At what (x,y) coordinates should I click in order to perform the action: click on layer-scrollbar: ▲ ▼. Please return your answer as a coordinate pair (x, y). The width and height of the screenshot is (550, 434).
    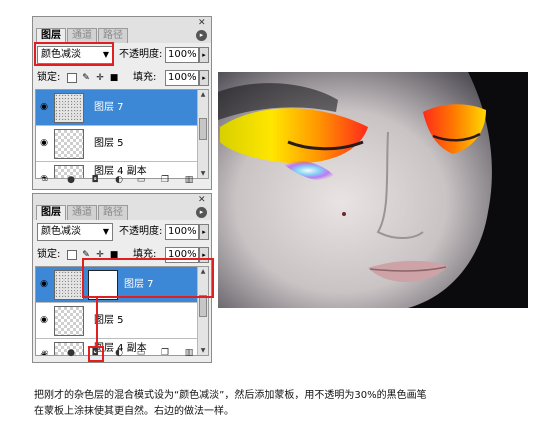
    Looking at the image, I should click on (202, 134).